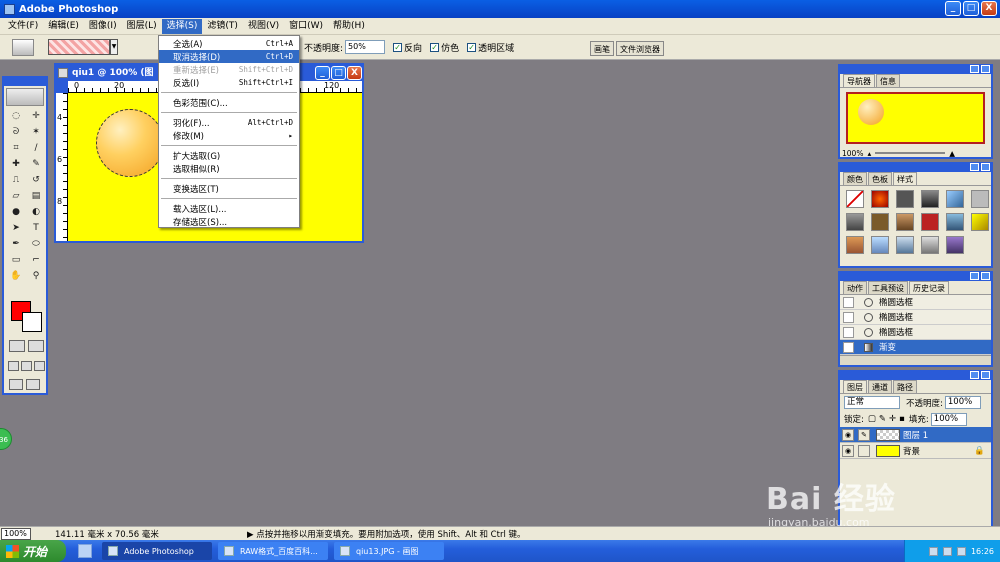  I want to click on notes-tool-icon: ▭, so click(16, 260).